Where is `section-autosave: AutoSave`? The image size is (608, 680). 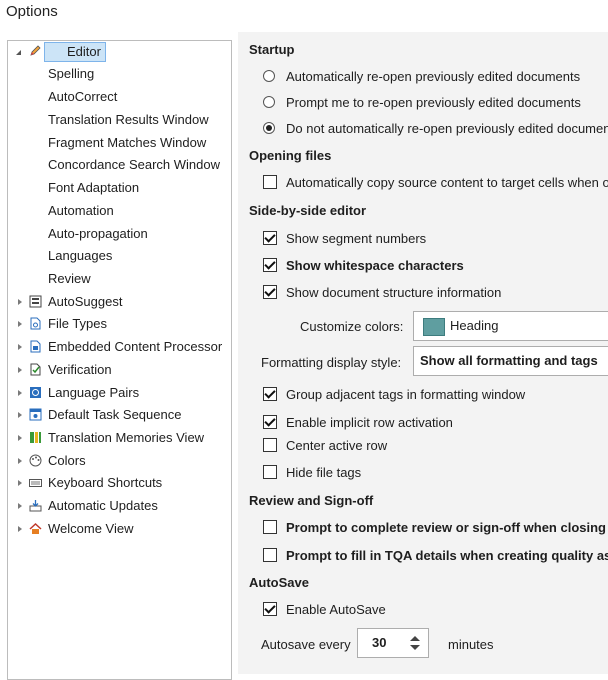 section-autosave: AutoSave is located at coordinates (279, 582).